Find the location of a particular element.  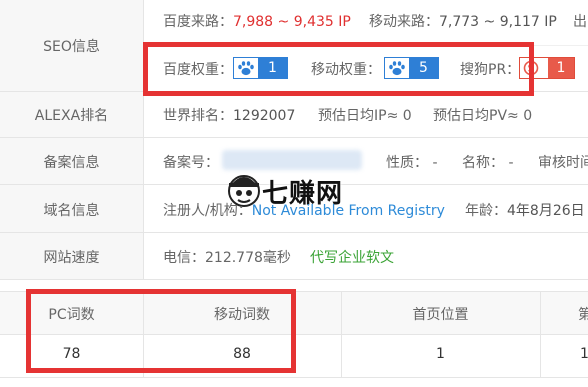

mobile-source-value: 7,773 ~ 9,117 IP is located at coordinates (498, 22).